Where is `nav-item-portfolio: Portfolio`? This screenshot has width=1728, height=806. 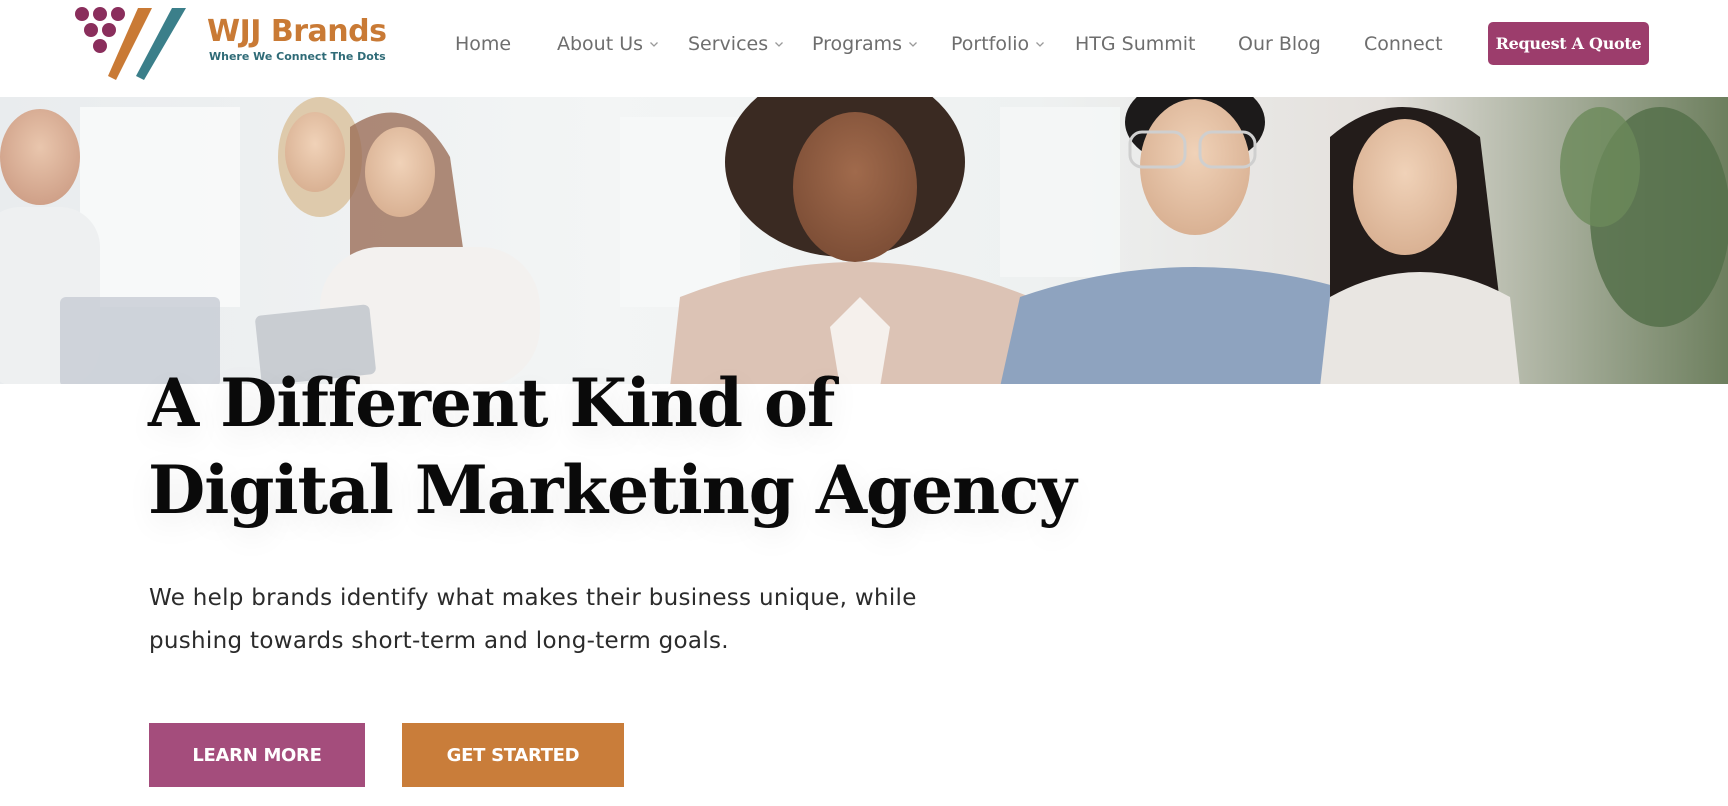
nav-item-portfolio: Portfolio is located at coordinates (998, 44).